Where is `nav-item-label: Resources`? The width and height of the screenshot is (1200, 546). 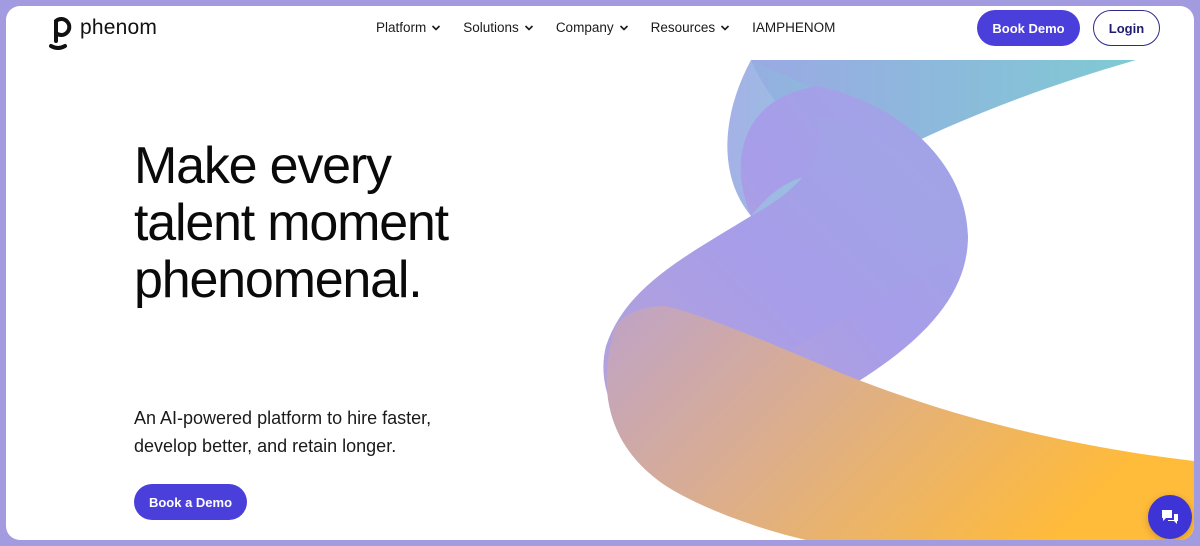 nav-item-label: Resources is located at coordinates (683, 27).